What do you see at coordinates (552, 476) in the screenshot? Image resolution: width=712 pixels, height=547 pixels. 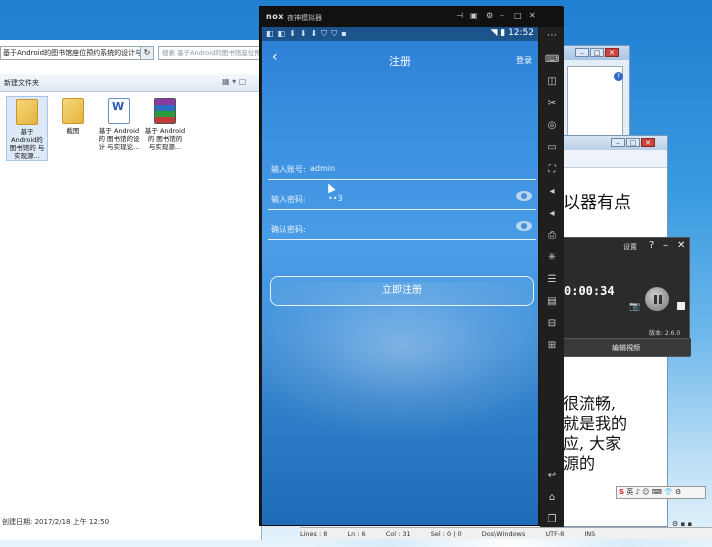 I see `back-icon: ↩` at bounding box center [552, 476].